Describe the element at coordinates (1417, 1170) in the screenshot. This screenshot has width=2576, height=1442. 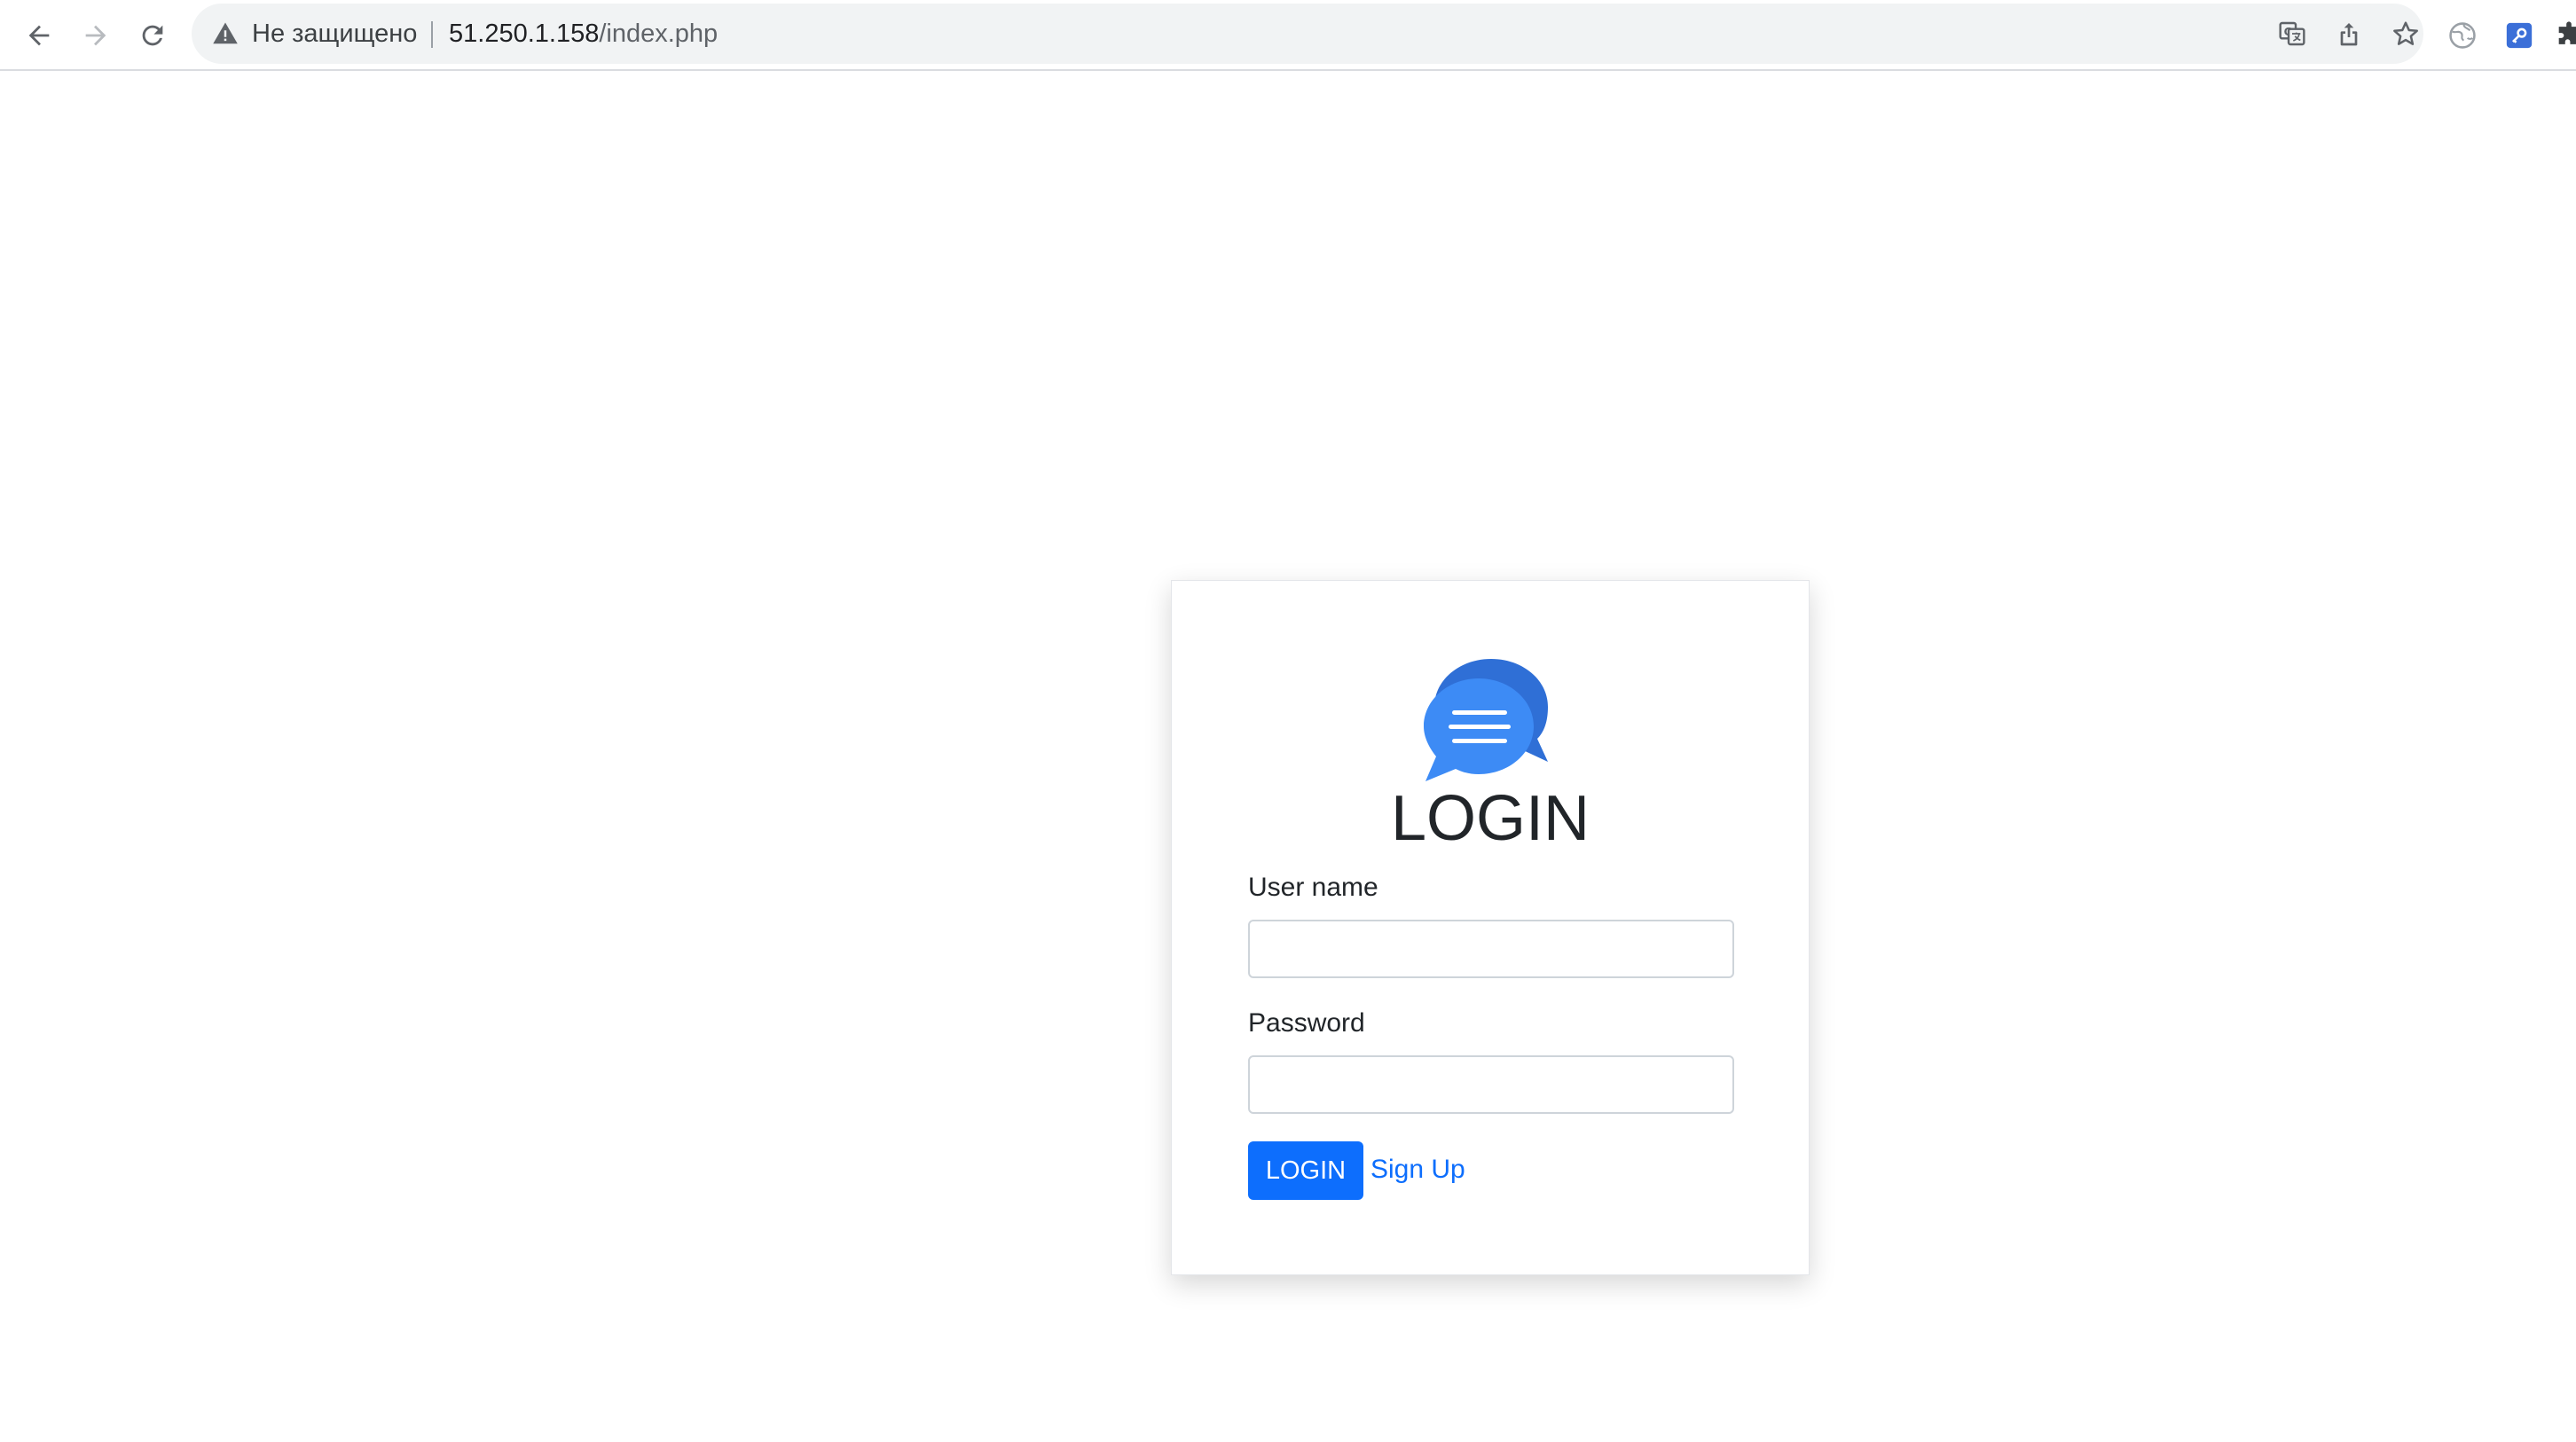
I see `signup-link: Sign Up` at that location.